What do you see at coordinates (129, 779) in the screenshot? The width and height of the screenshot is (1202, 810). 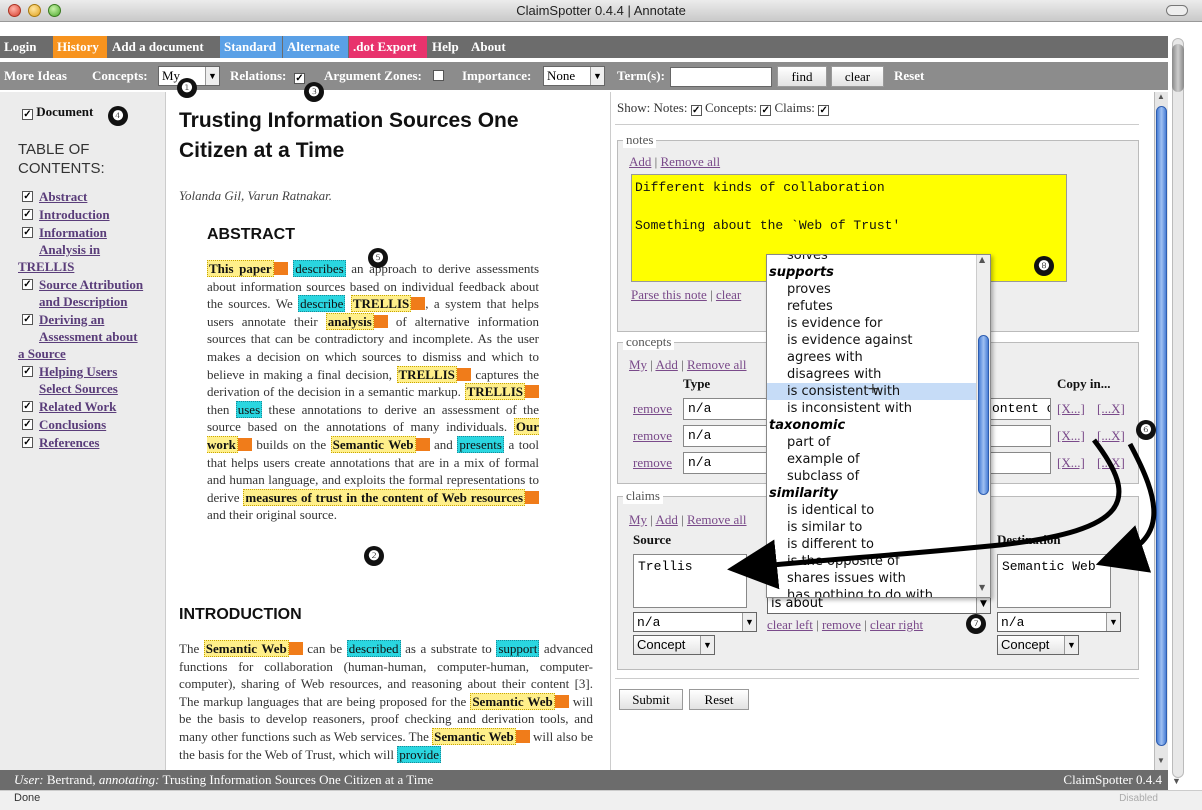 I see `status-annotating-label: annotating:` at bounding box center [129, 779].